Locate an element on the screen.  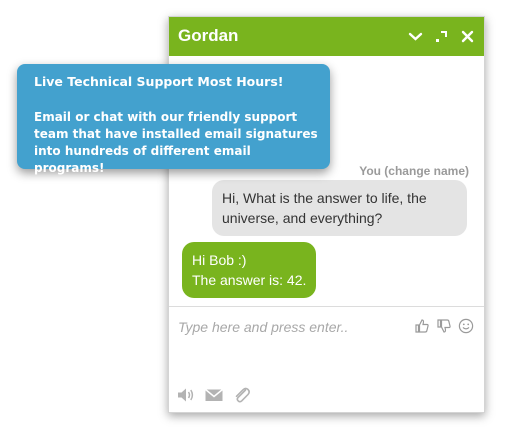
footer-toolbar is located at coordinates (214, 395).